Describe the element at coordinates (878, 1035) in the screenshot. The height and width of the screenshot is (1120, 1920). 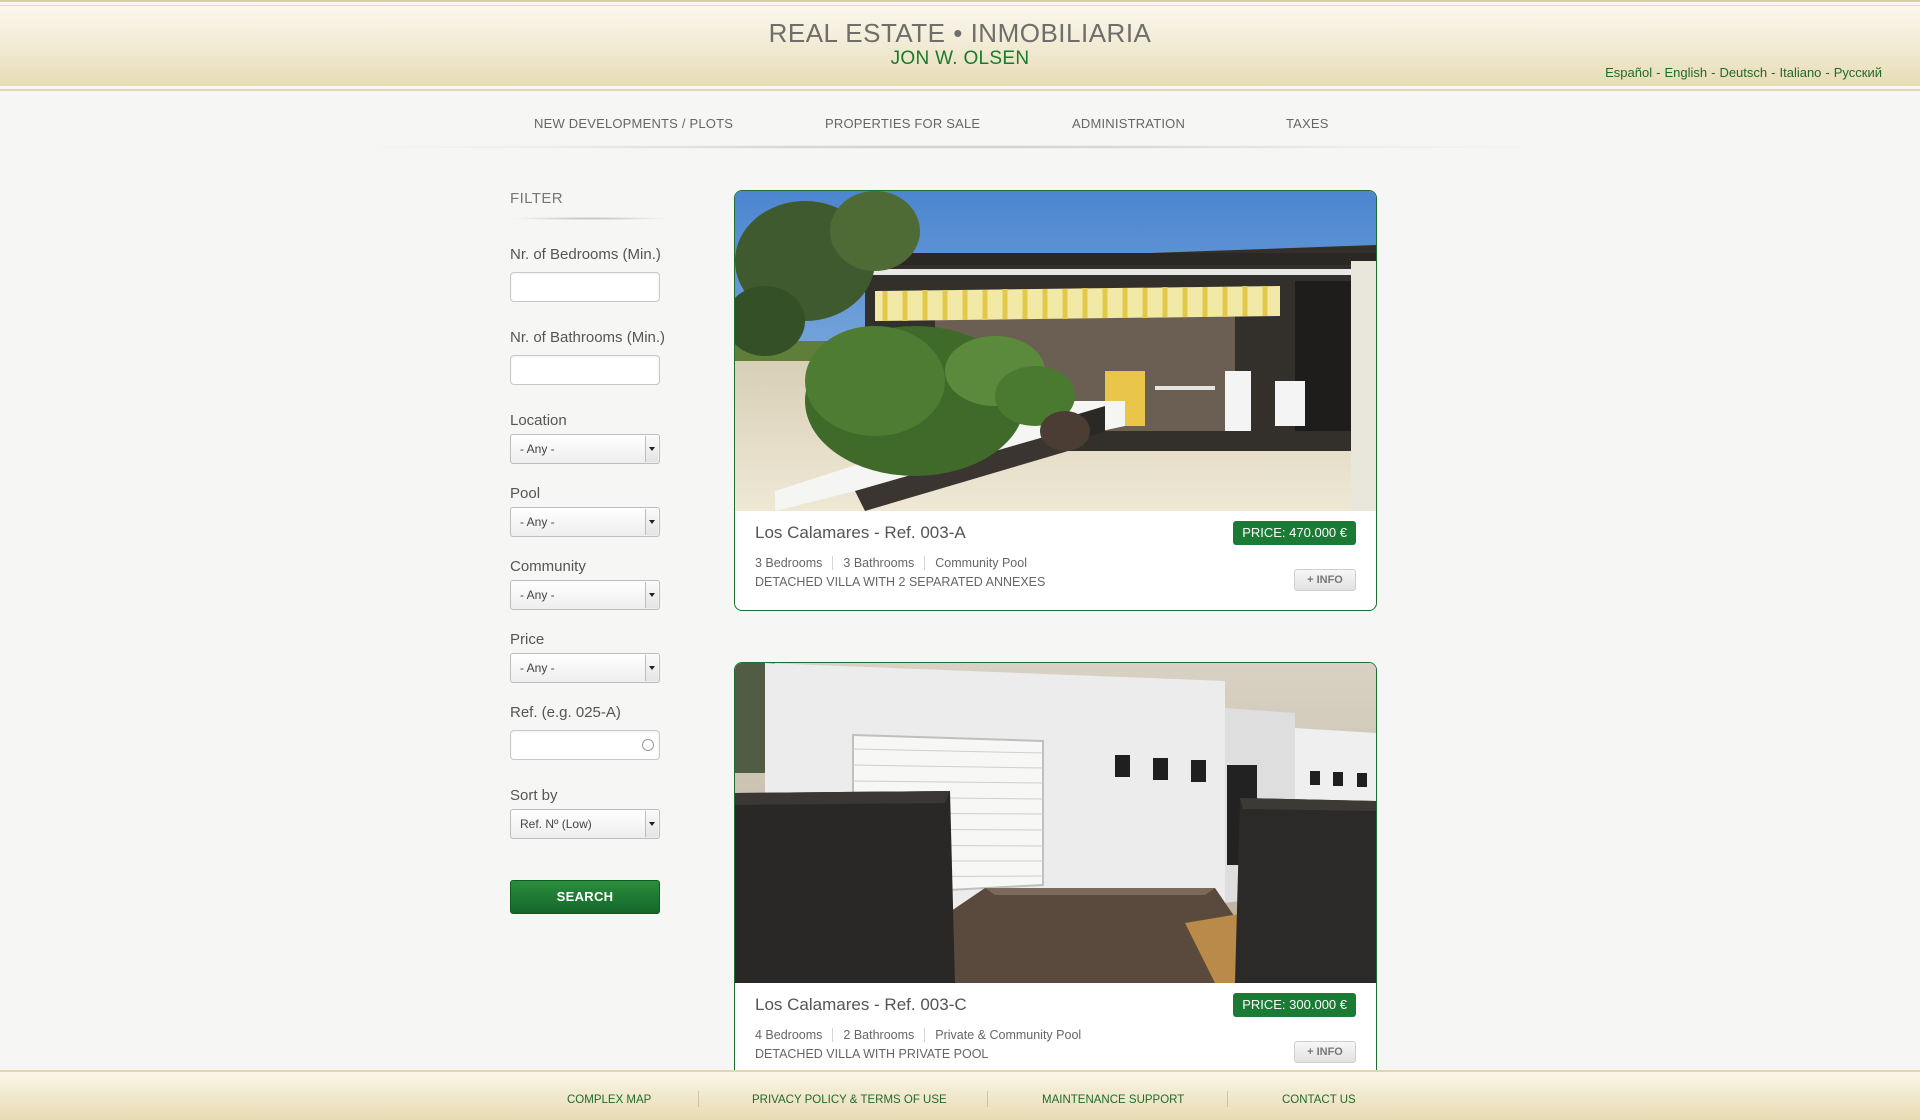
I see `feature-bathrooms: 2 Bathrooms` at that location.